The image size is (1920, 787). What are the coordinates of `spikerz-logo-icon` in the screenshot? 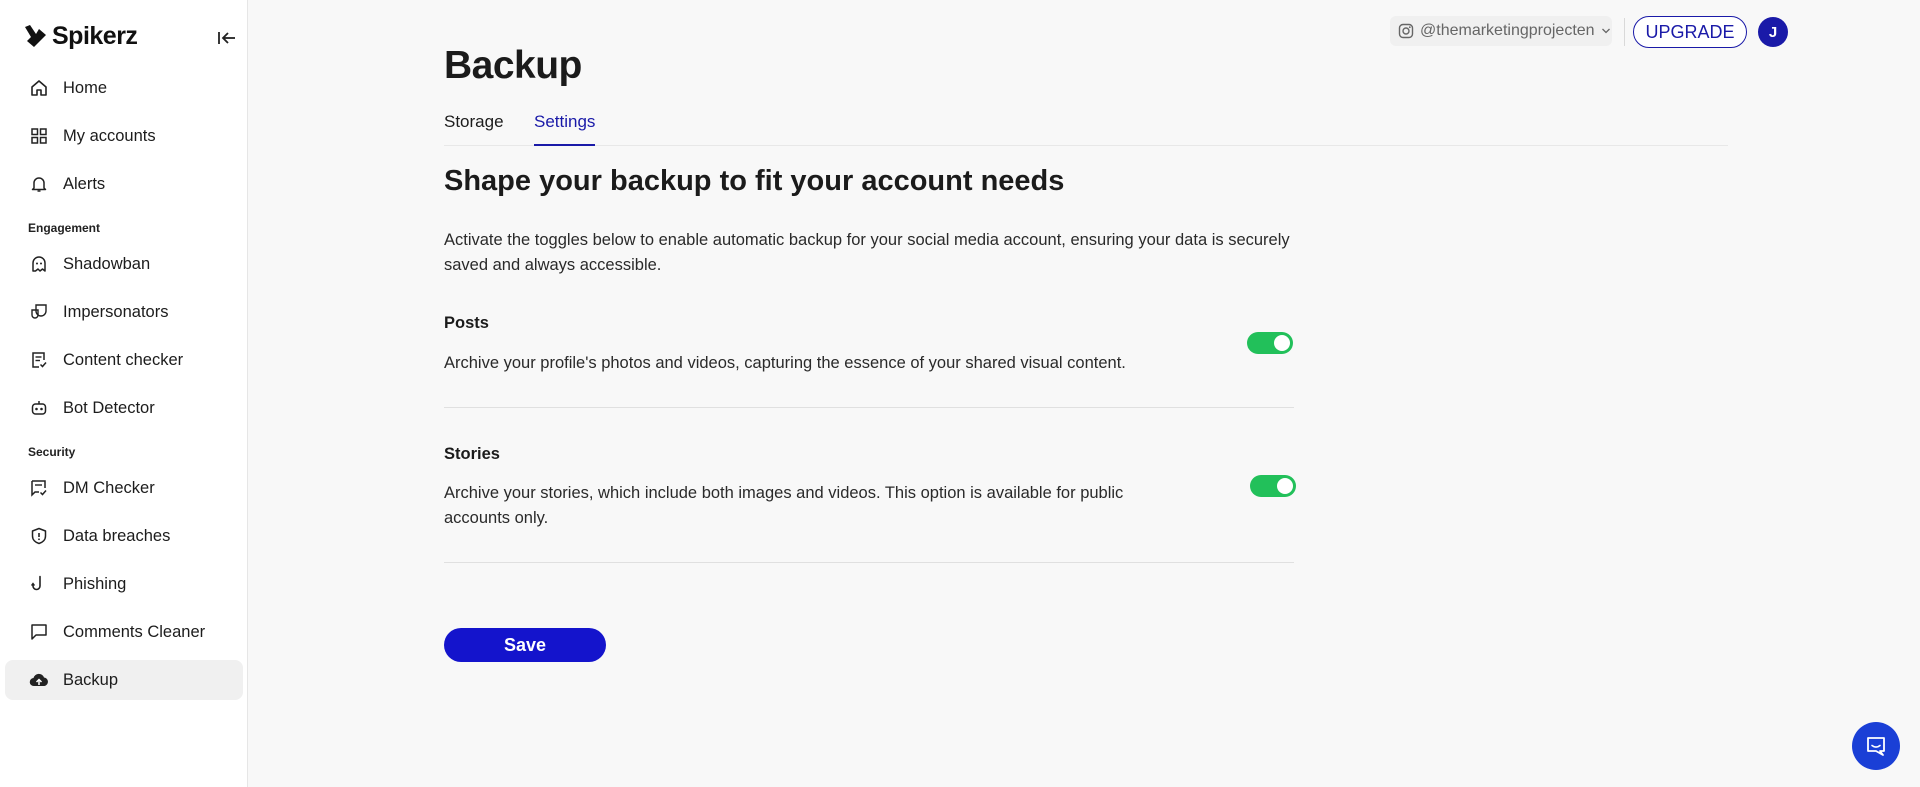 It's located at (35, 36).